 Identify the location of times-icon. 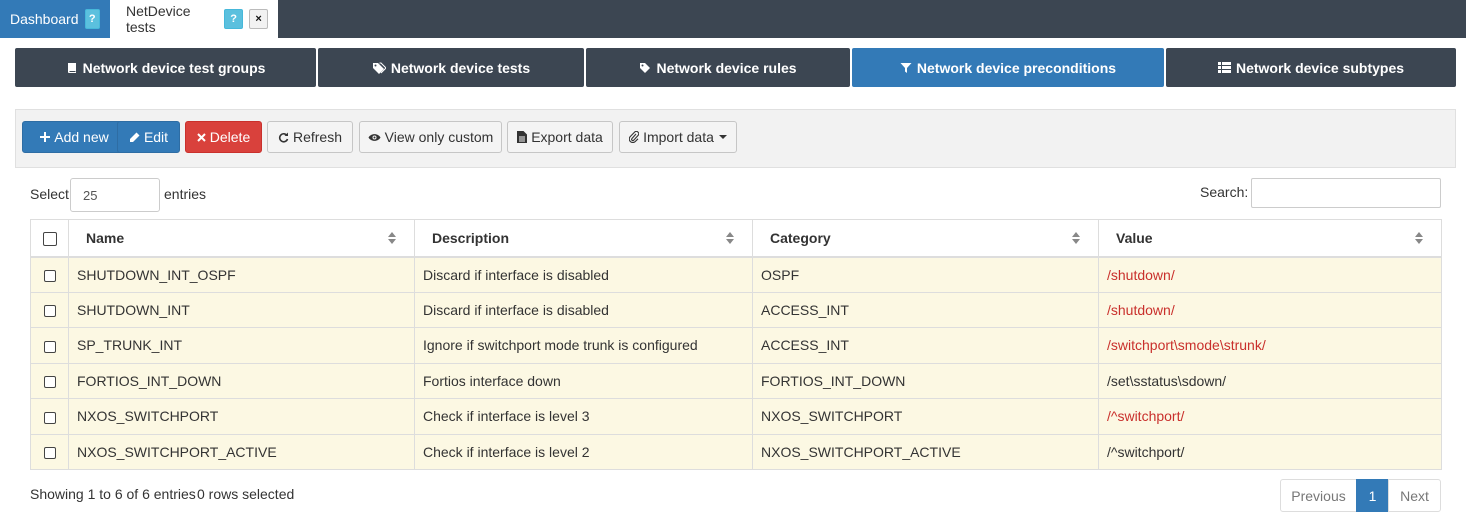
(201, 137).